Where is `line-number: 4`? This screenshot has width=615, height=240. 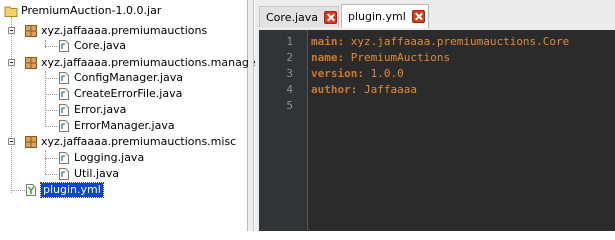 line-number: 4 is located at coordinates (289, 89).